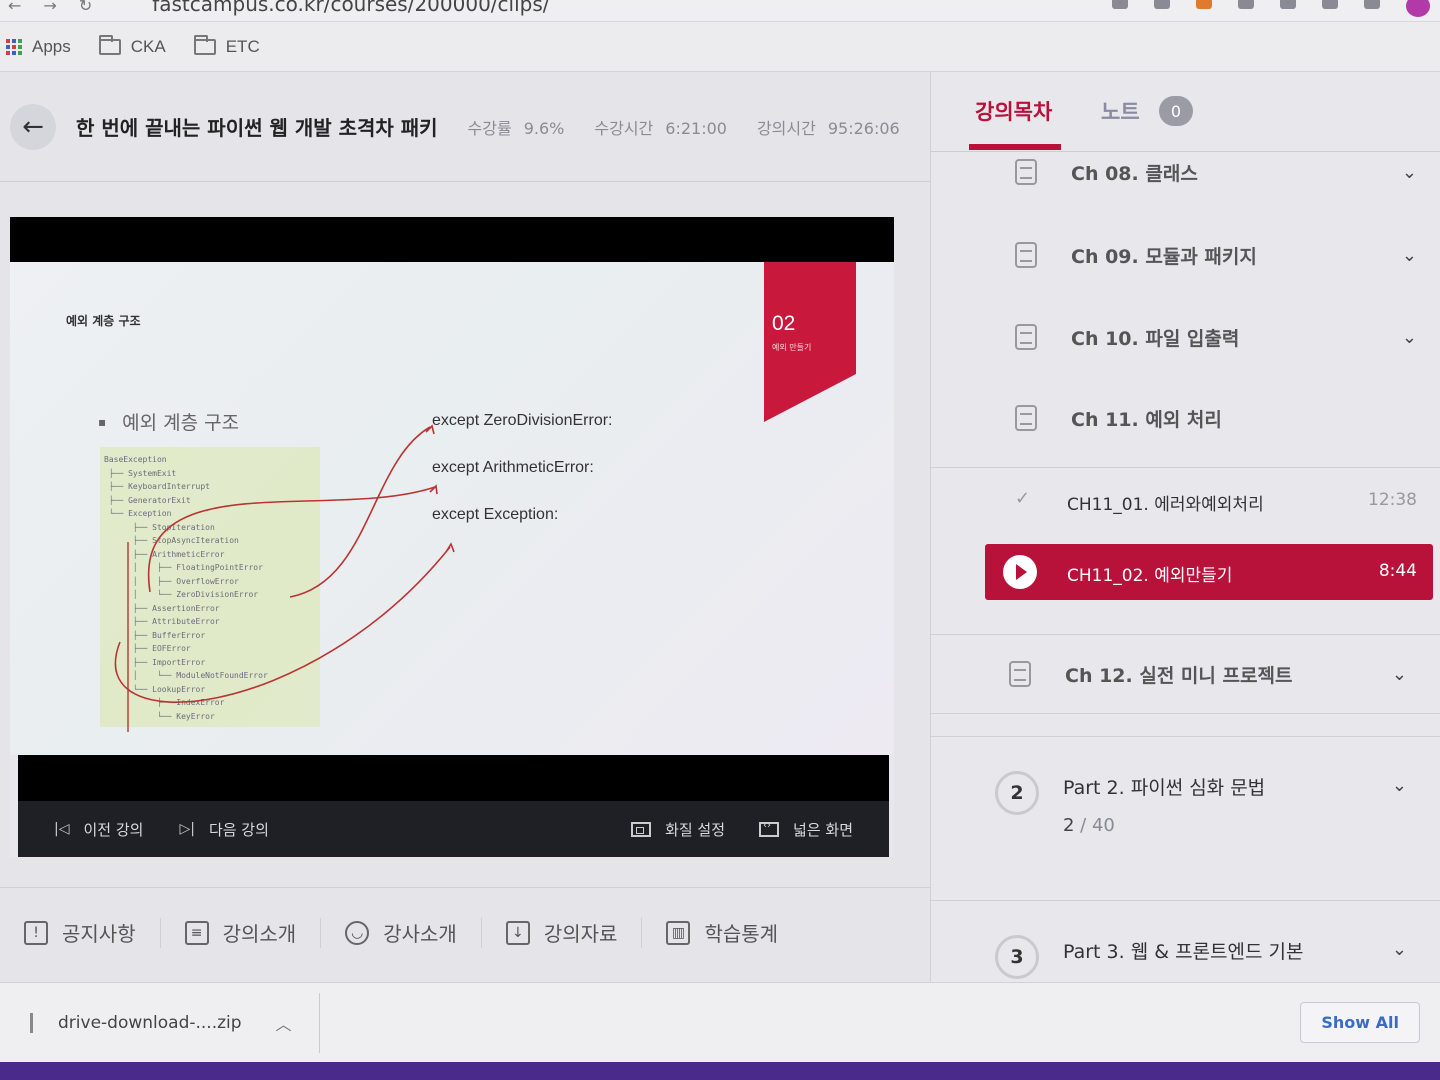 The image size is (1440, 1080). I want to click on next-lecture-button: ▷| 다음 강의, so click(223, 829).